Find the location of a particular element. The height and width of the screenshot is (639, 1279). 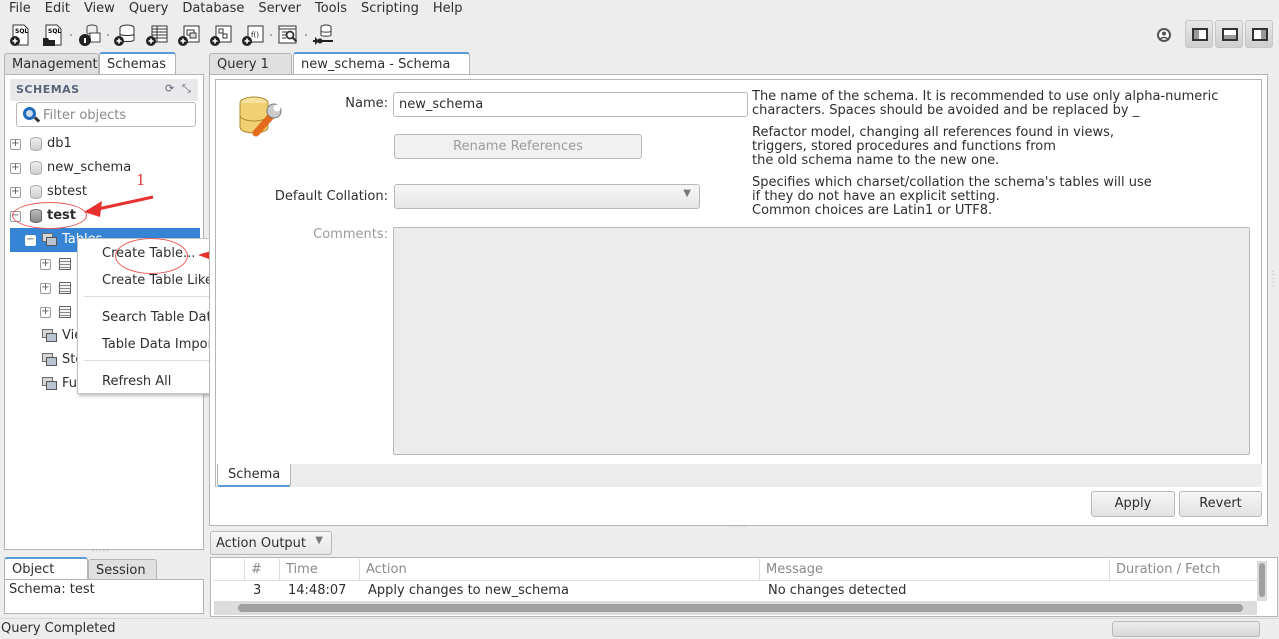

vertical-scrollbar is located at coordinates (1262, 581).